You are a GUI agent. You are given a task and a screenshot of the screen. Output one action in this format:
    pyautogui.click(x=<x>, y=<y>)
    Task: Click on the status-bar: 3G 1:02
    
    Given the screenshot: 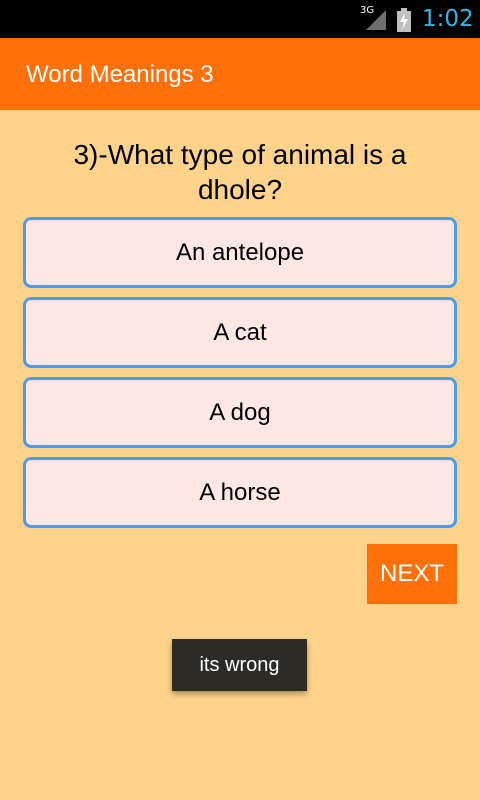 What is the action you would take?
    pyautogui.click(x=240, y=19)
    